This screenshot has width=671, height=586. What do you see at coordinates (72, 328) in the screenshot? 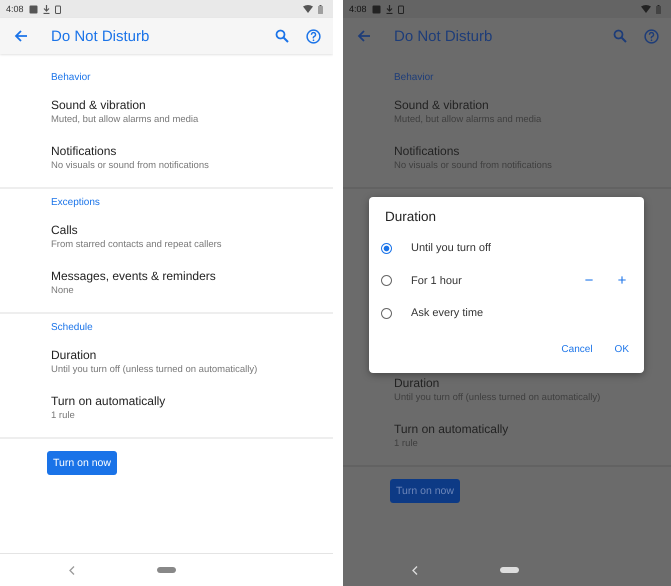
I see `section-header: Schedule` at bounding box center [72, 328].